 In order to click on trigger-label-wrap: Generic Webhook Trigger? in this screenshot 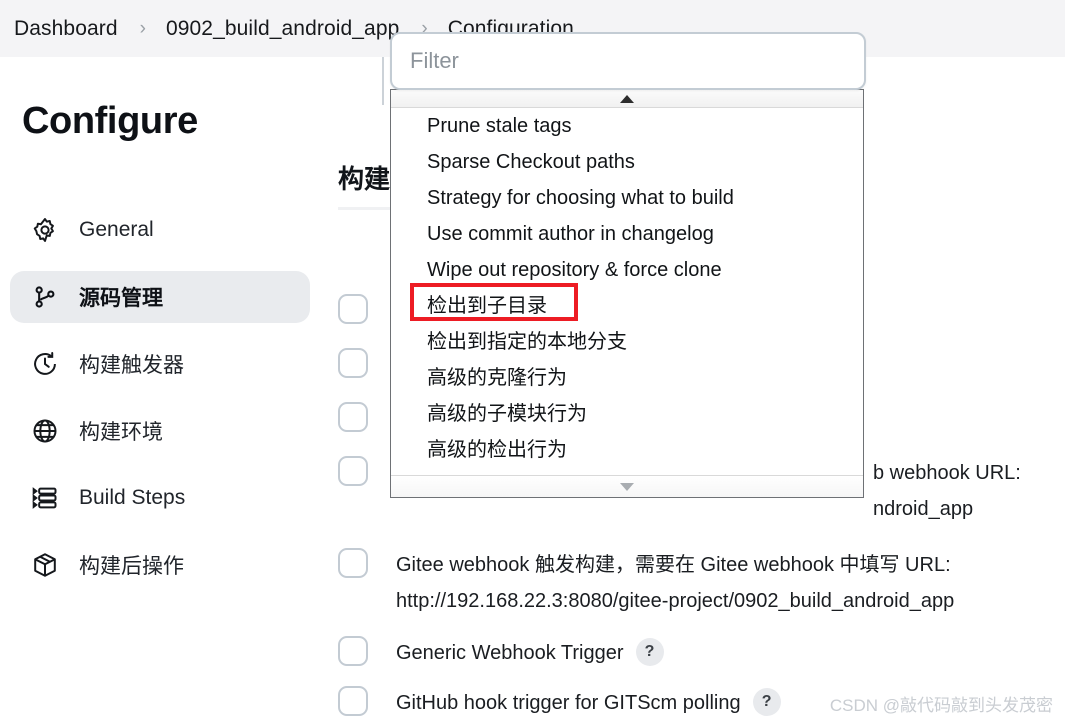, I will do `click(530, 653)`.